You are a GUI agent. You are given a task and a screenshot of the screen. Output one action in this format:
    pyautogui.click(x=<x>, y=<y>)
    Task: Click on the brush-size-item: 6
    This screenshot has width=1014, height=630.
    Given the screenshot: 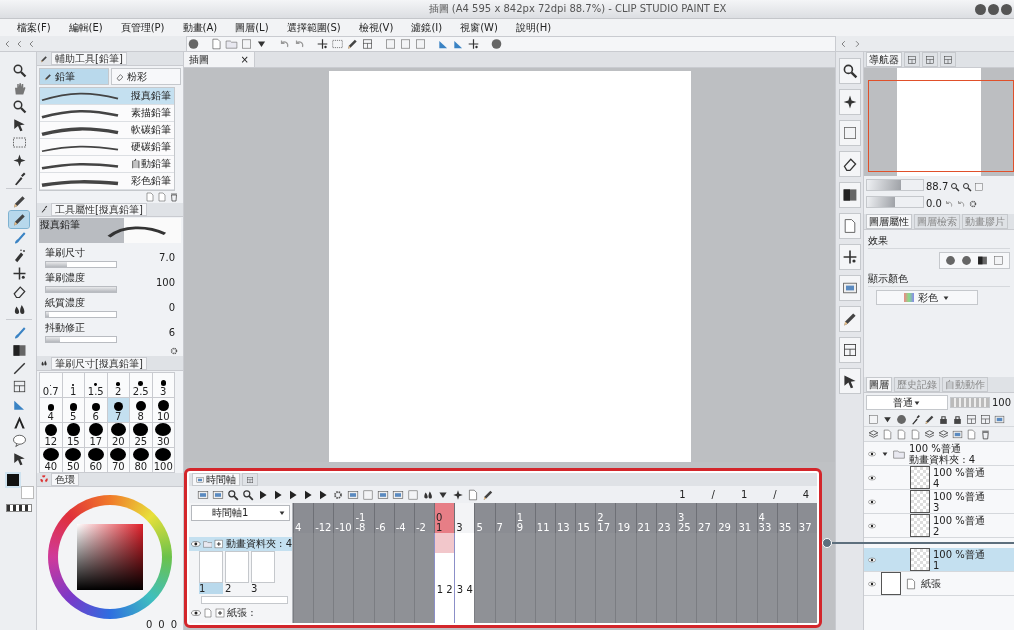 What is the action you would take?
    pyautogui.click(x=96, y=410)
    